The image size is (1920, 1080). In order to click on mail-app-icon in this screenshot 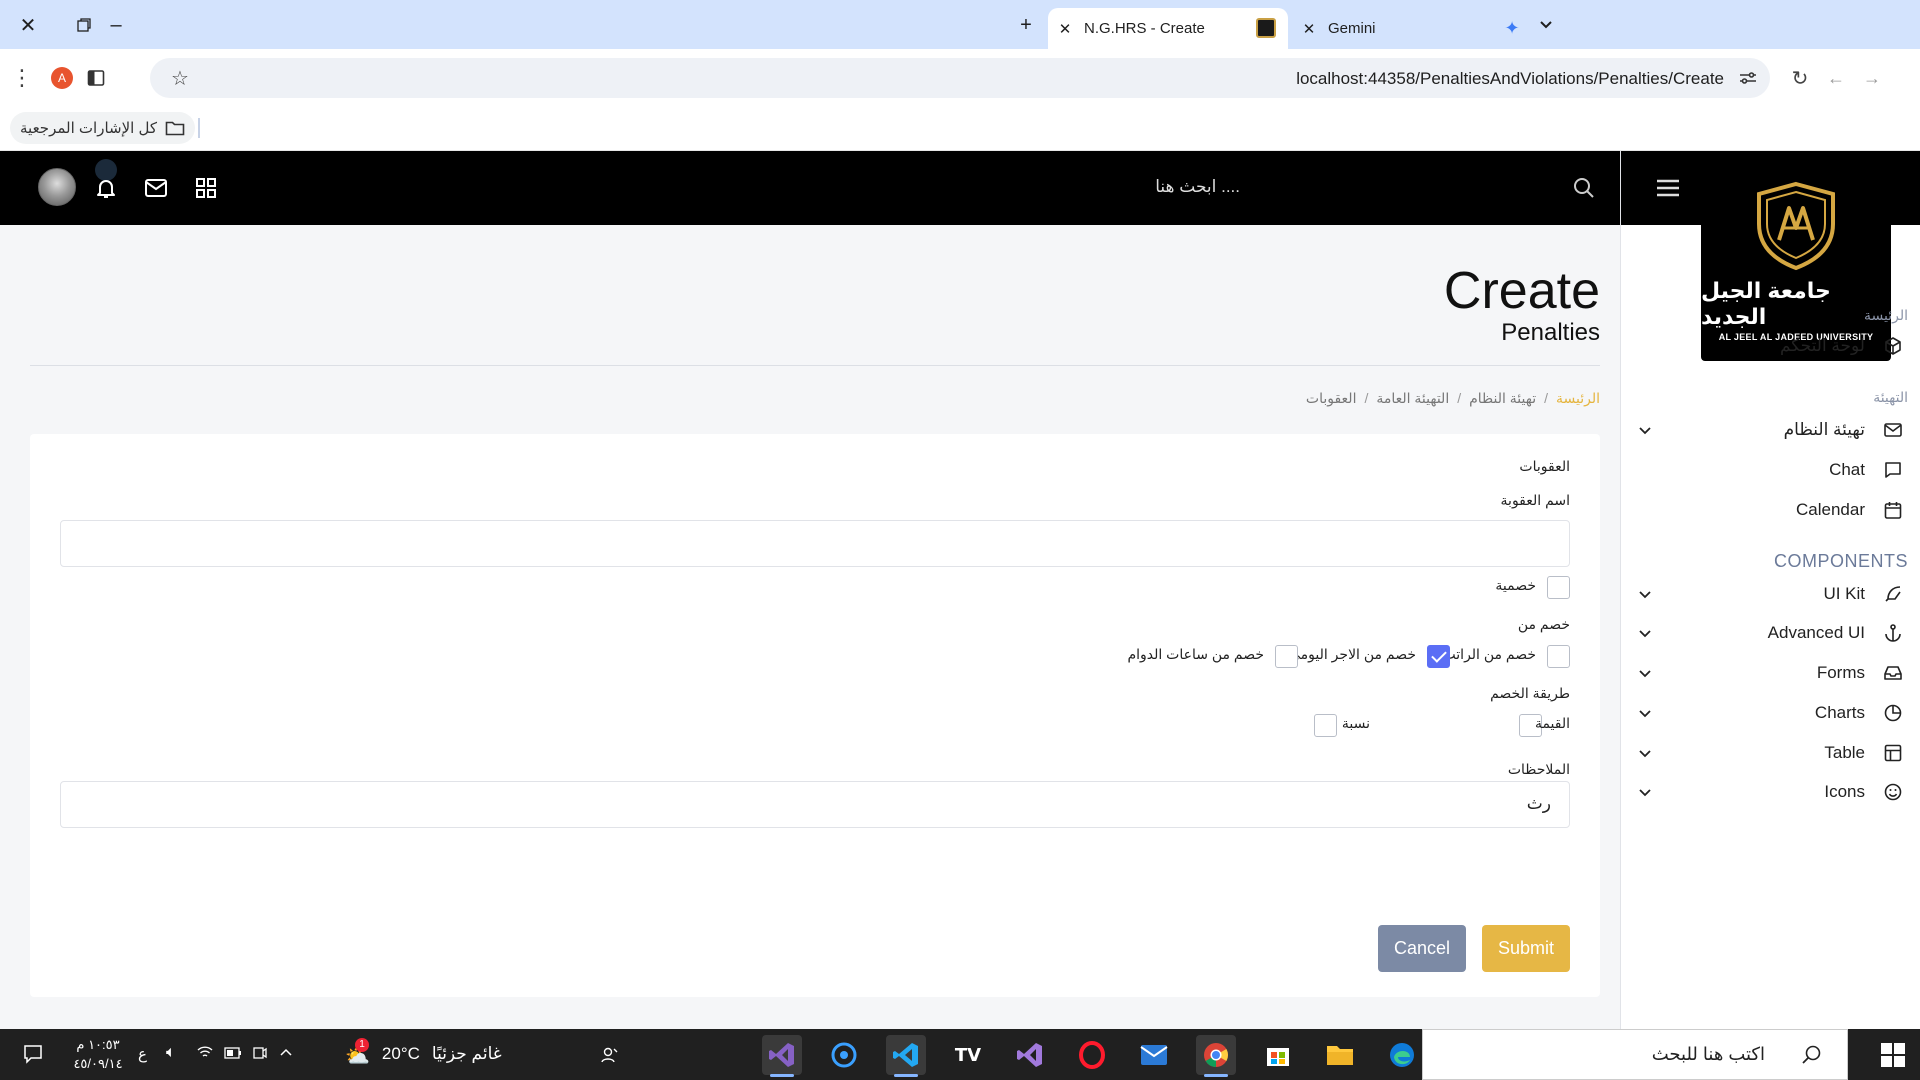, I will do `click(1154, 1055)`.